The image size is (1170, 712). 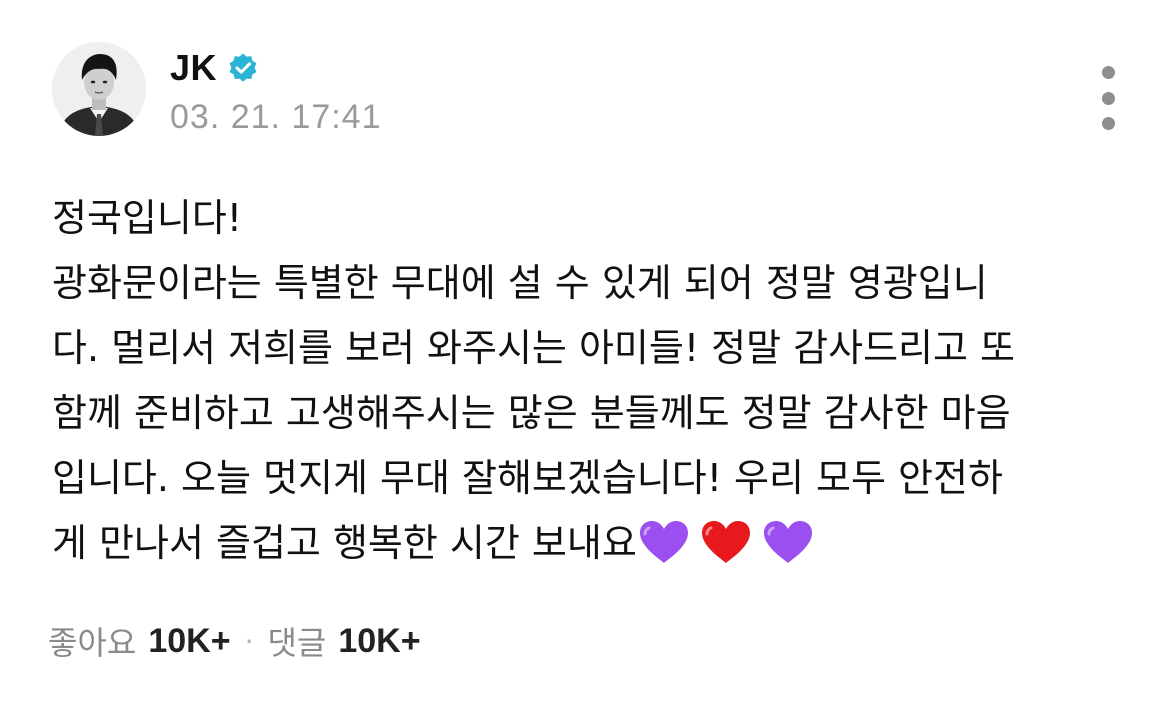 I want to click on more-options-button, so click(x=1108, y=98).